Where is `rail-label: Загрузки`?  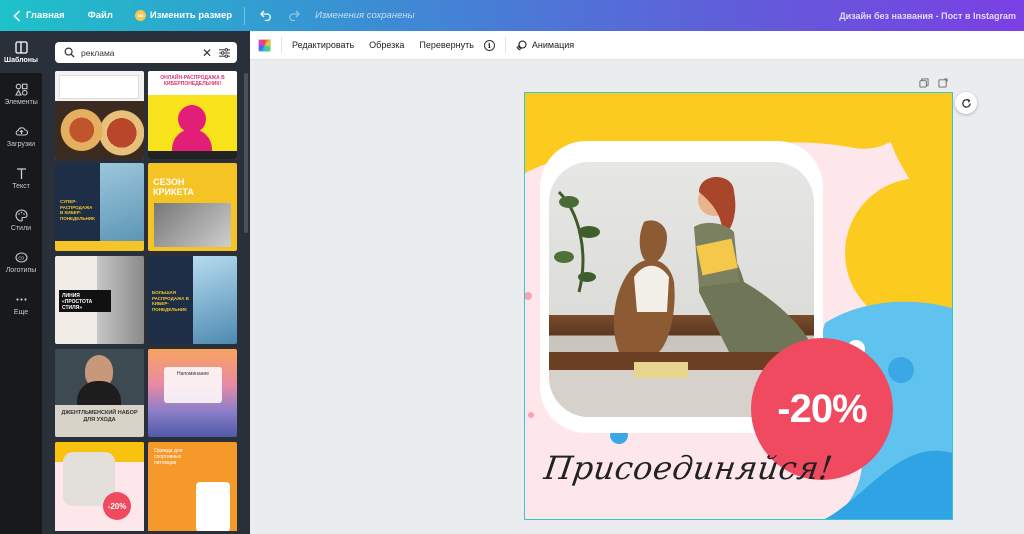
rail-label: Загрузки is located at coordinates (21, 144).